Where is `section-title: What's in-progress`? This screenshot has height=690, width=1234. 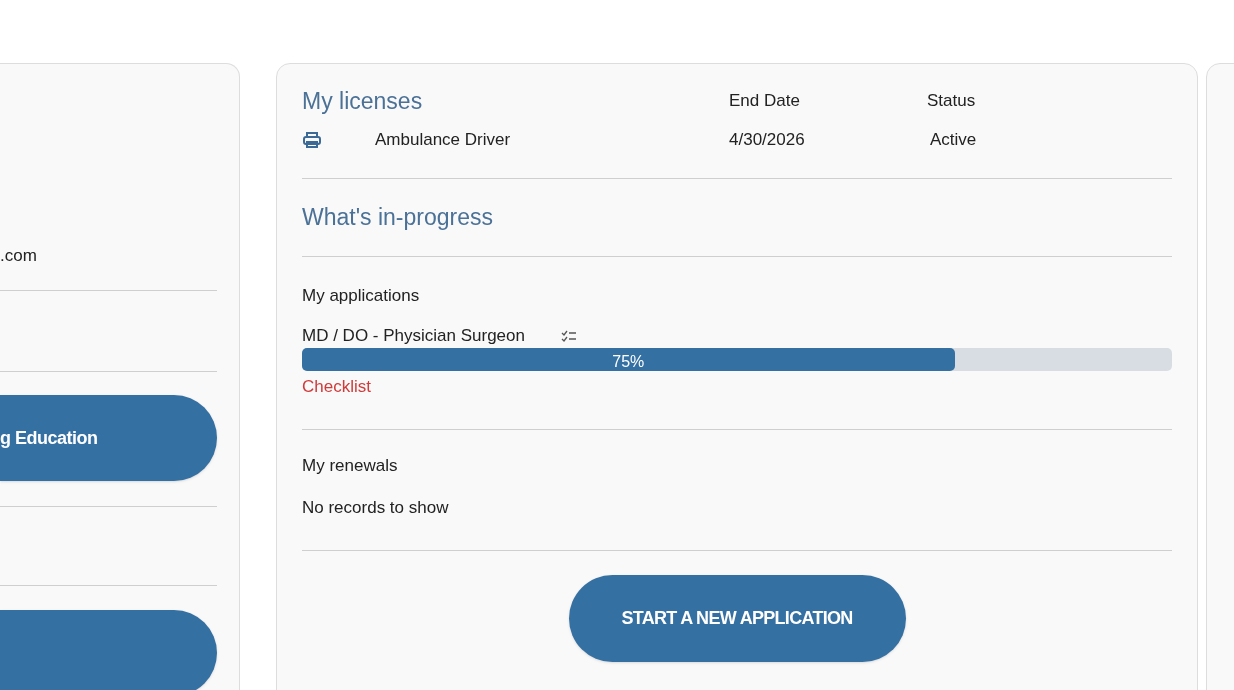
section-title: What's in-progress is located at coordinates (397, 218).